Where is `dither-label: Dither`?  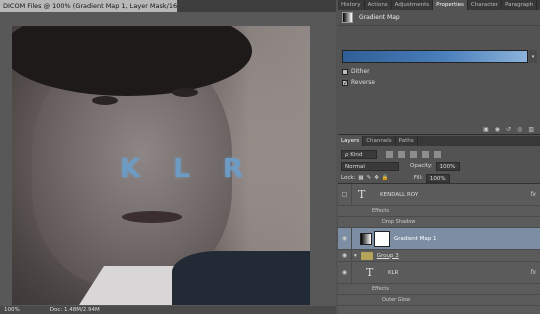 dither-label: Dither is located at coordinates (360, 71).